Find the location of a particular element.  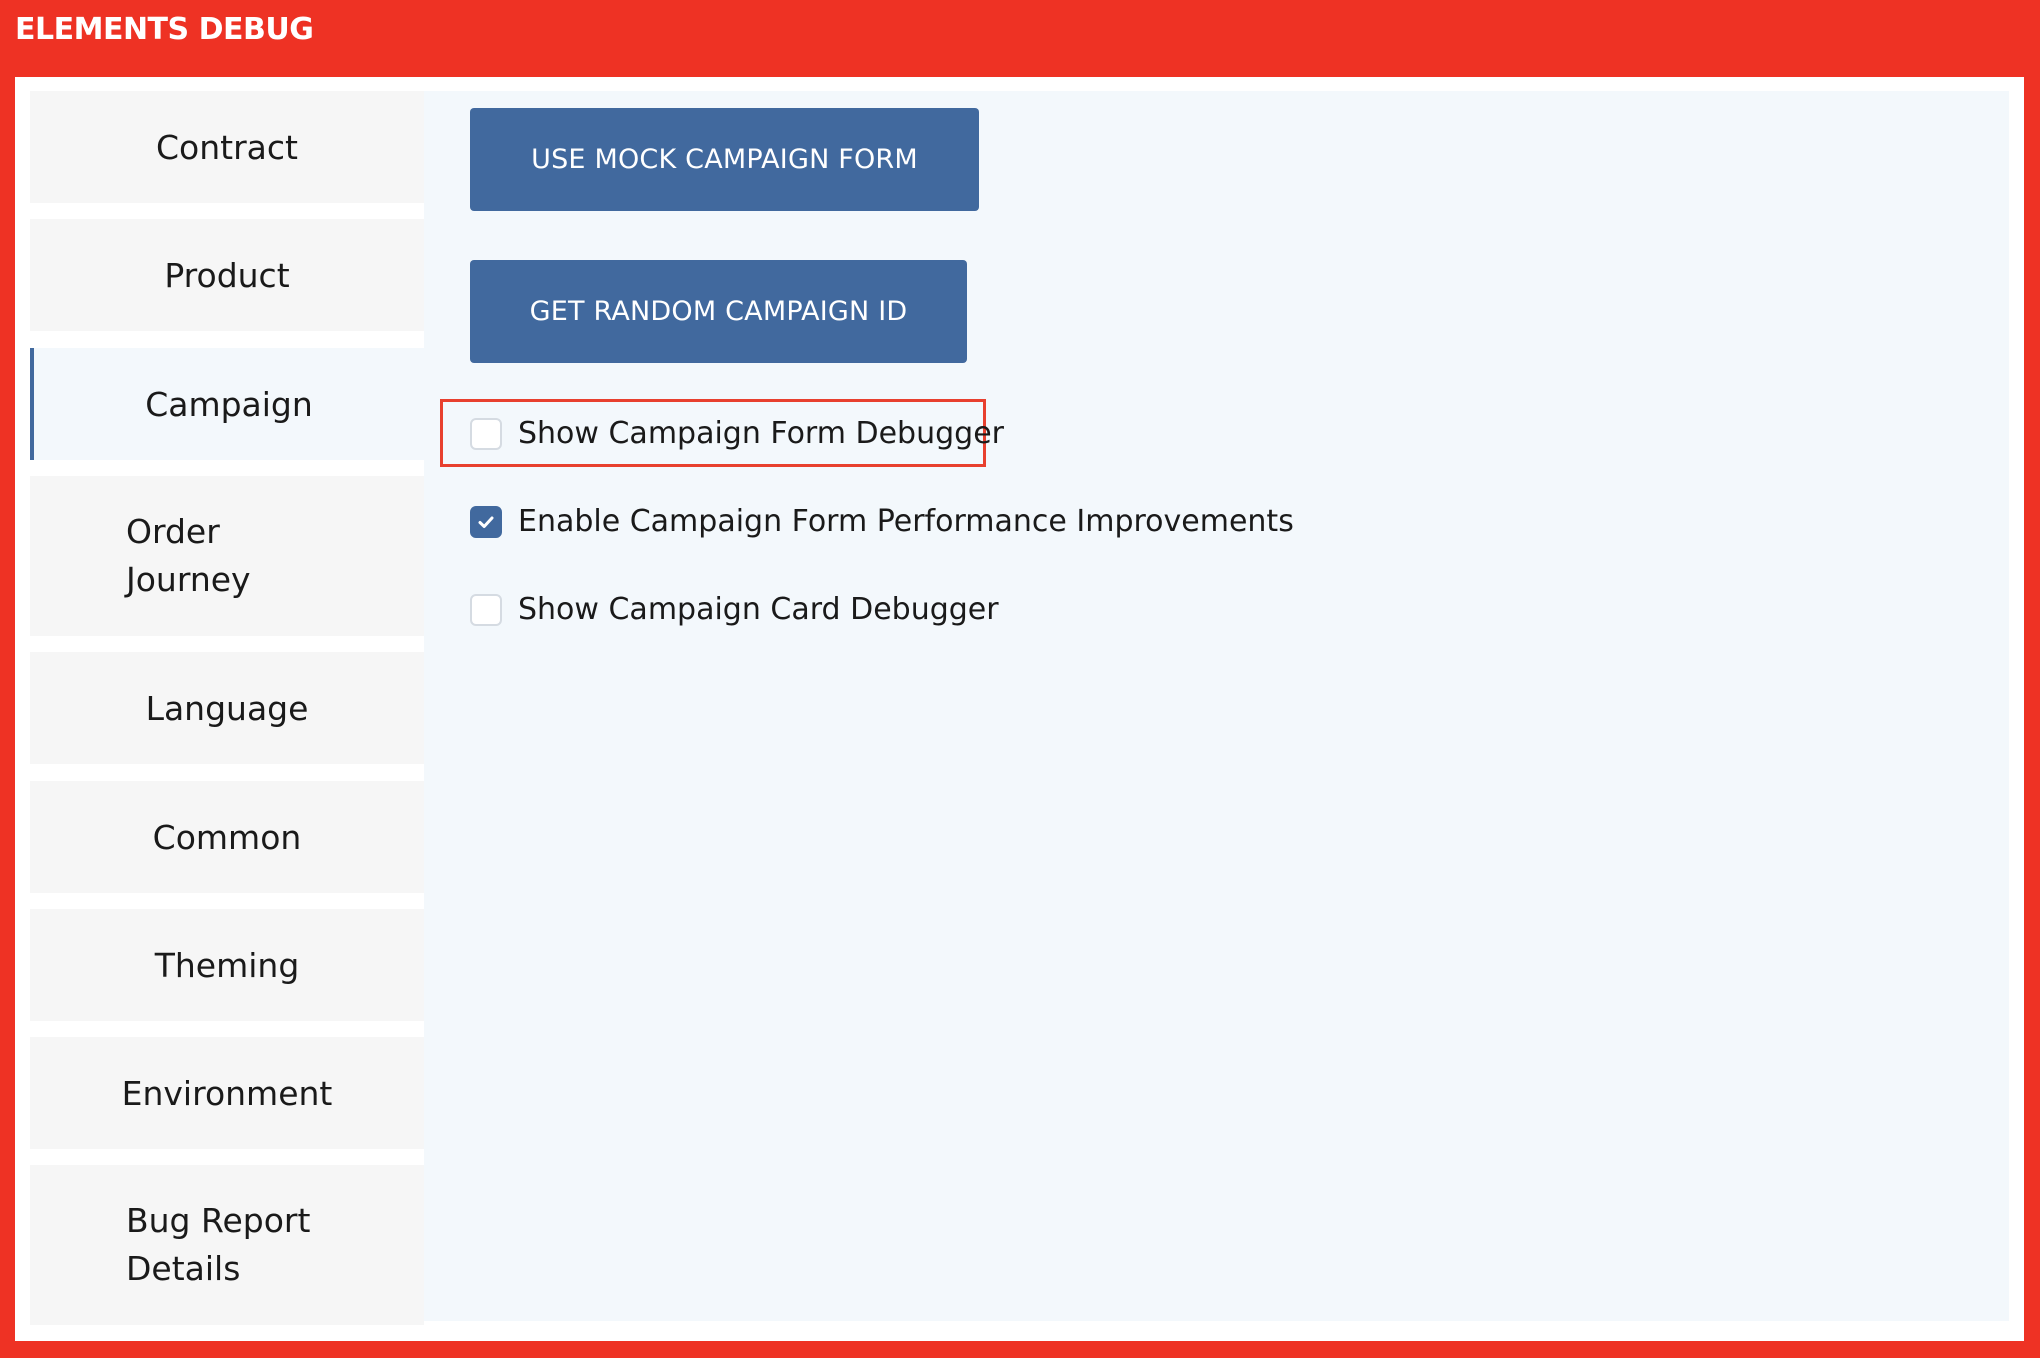

sidebar-item-contract: Contract is located at coordinates (227, 147).